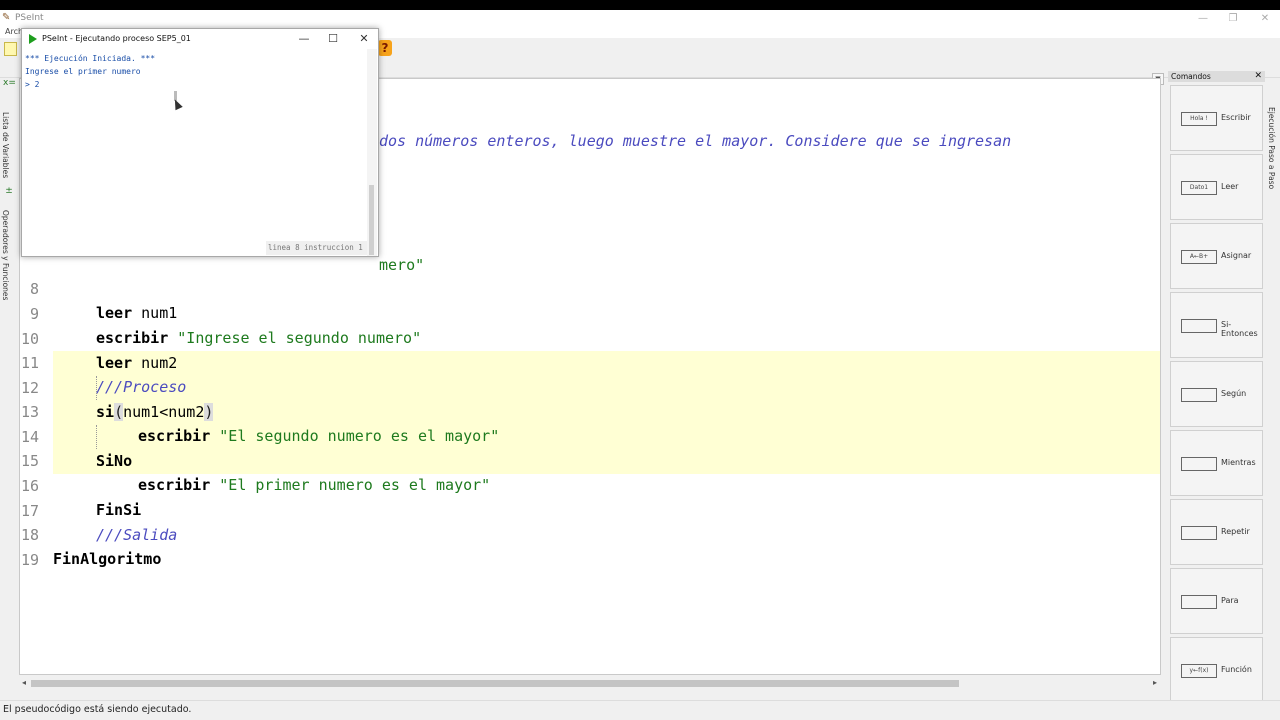 The height and width of the screenshot is (720, 1280). Describe the element at coordinates (9, 191) in the screenshot. I see `operators-icon: ±` at that location.